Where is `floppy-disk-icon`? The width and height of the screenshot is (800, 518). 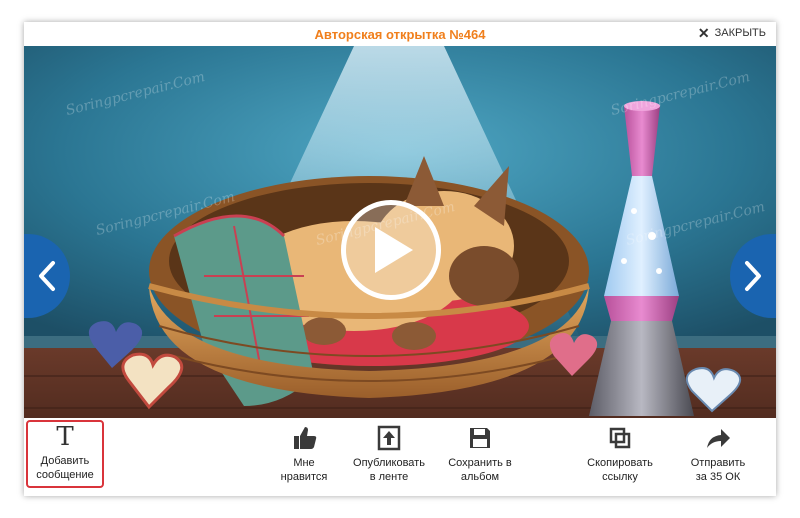 floppy-disk-icon is located at coordinates (480, 438).